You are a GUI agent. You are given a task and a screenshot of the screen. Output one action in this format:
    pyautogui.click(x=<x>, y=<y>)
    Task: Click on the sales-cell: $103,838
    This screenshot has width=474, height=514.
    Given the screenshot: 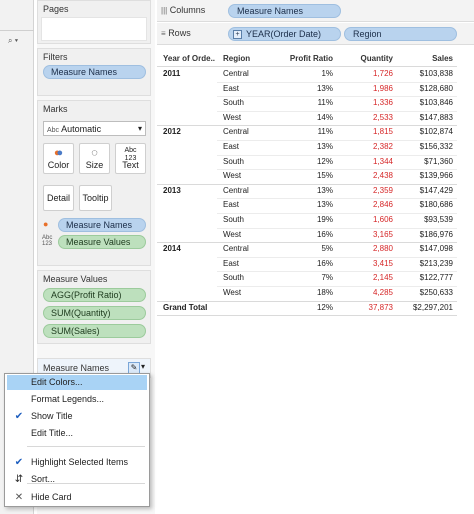 What is the action you would take?
    pyautogui.click(x=427, y=73)
    